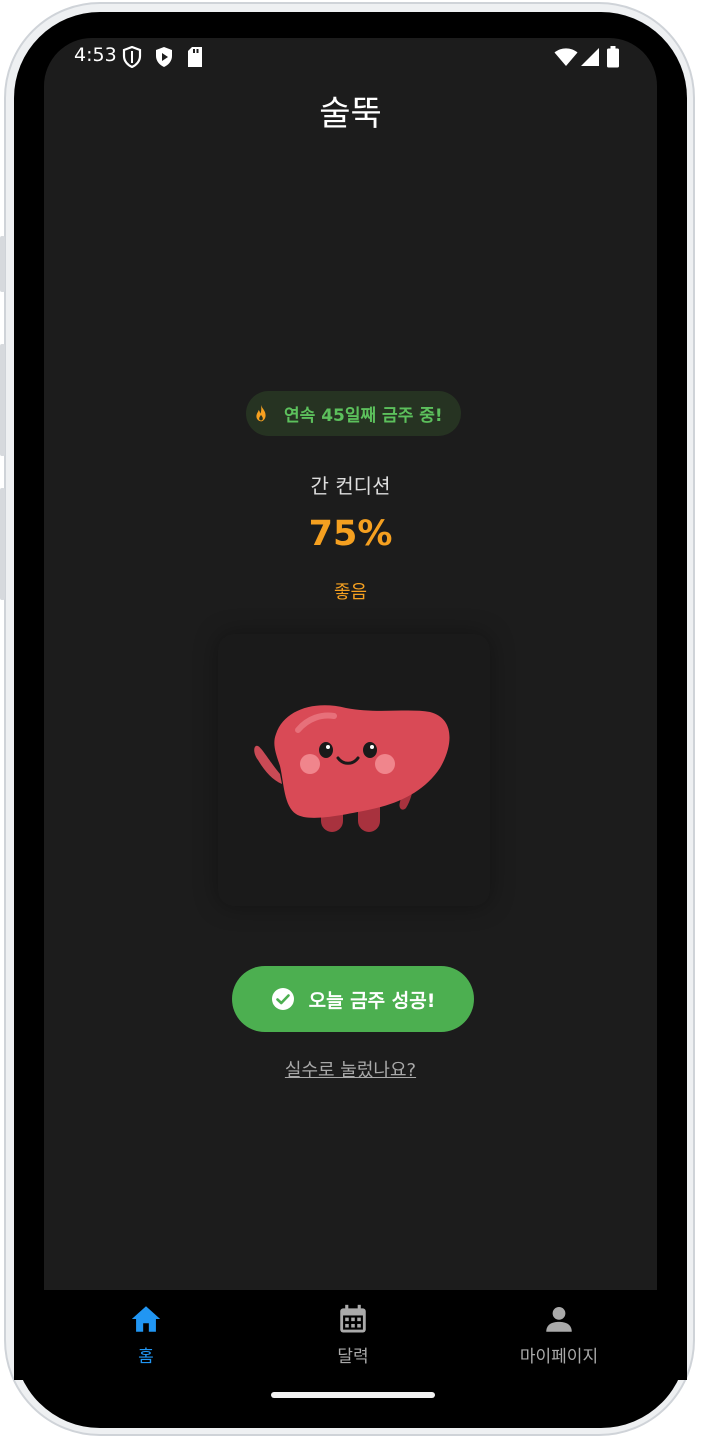 This screenshot has height=1440, width=701. What do you see at coordinates (590, 57) in the screenshot?
I see `cellular-signal-icon` at bounding box center [590, 57].